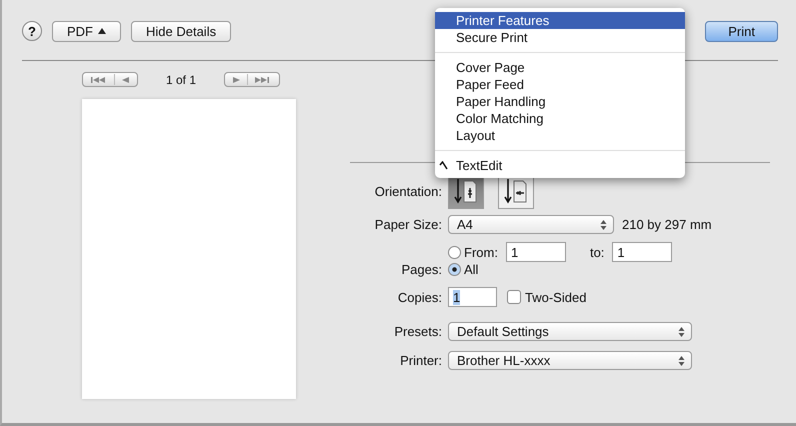  Describe the element at coordinates (408, 224) in the screenshot. I see `paper-size-label: Paper Size:` at that location.